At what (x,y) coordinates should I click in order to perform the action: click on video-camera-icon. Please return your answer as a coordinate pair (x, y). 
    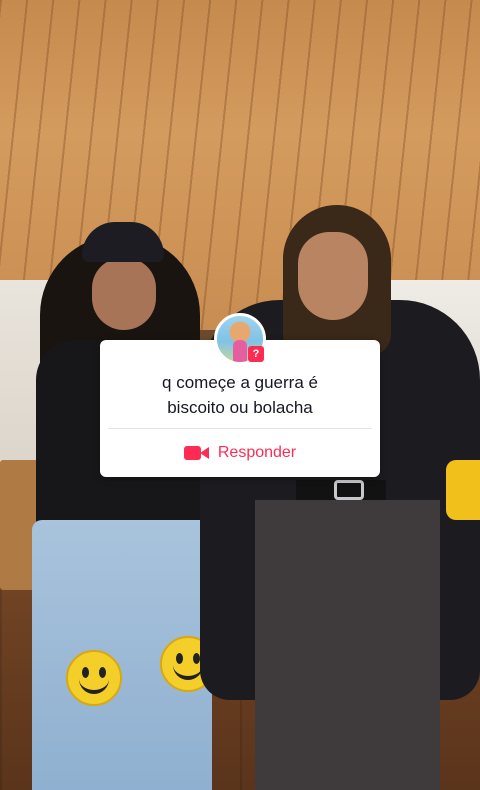
    Looking at the image, I should click on (196, 453).